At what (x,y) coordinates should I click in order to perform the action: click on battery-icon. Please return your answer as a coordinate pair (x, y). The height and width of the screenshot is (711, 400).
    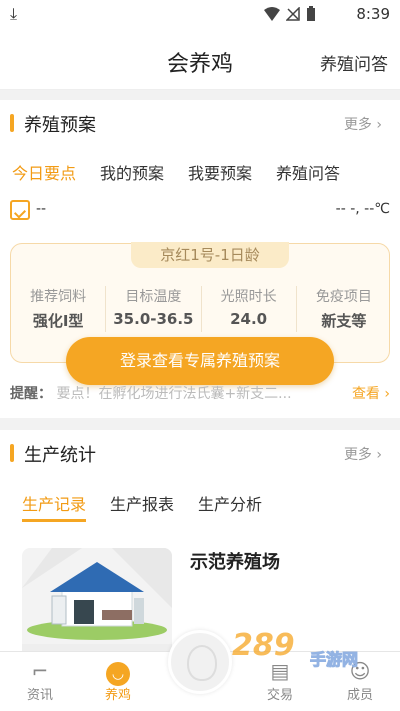
    Looking at the image, I should click on (311, 16).